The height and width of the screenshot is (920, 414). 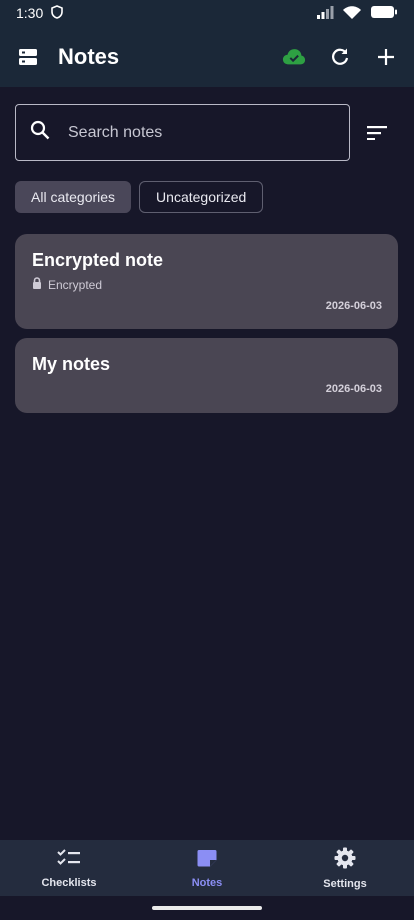 I want to click on search-row: Search notes, so click(x=207, y=132).